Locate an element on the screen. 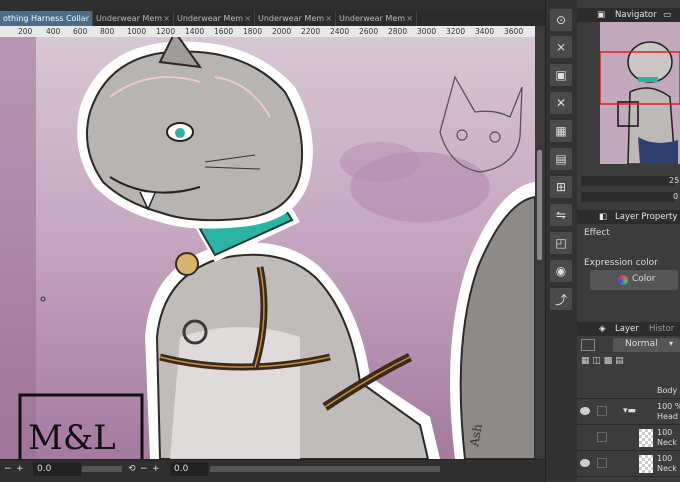  history-tab: Histor is located at coordinates (661, 329).